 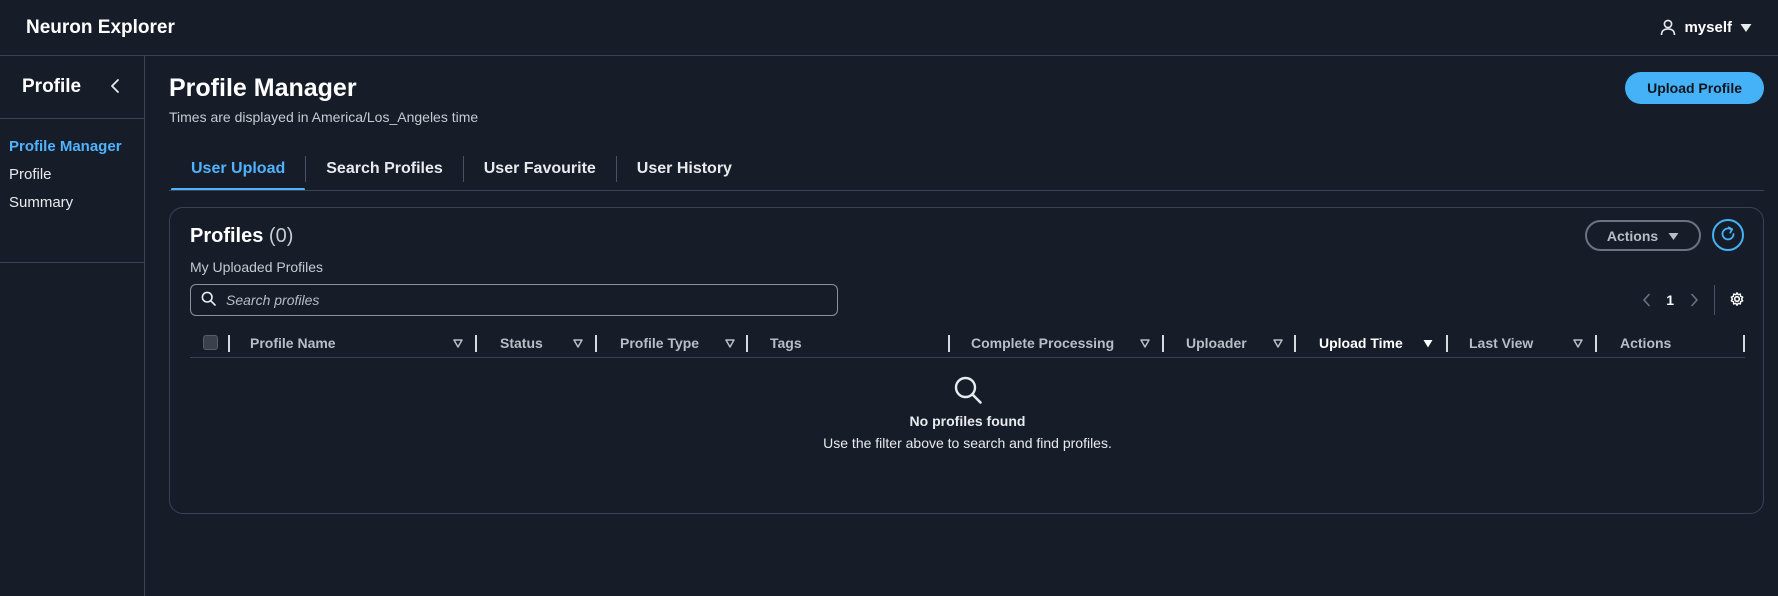 What do you see at coordinates (76, 147) in the screenshot?
I see `sidebar-item-profile-manager: Profile Manager` at bounding box center [76, 147].